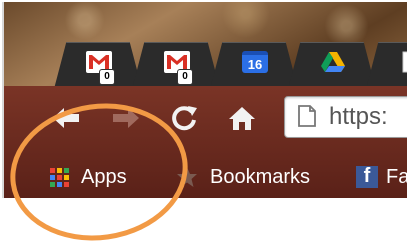 The width and height of the screenshot is (407, 252). What do you see at coordinates (367, 176) in the screenshot?
I see `facebook-icon: f` at bounding box center [367, 176].